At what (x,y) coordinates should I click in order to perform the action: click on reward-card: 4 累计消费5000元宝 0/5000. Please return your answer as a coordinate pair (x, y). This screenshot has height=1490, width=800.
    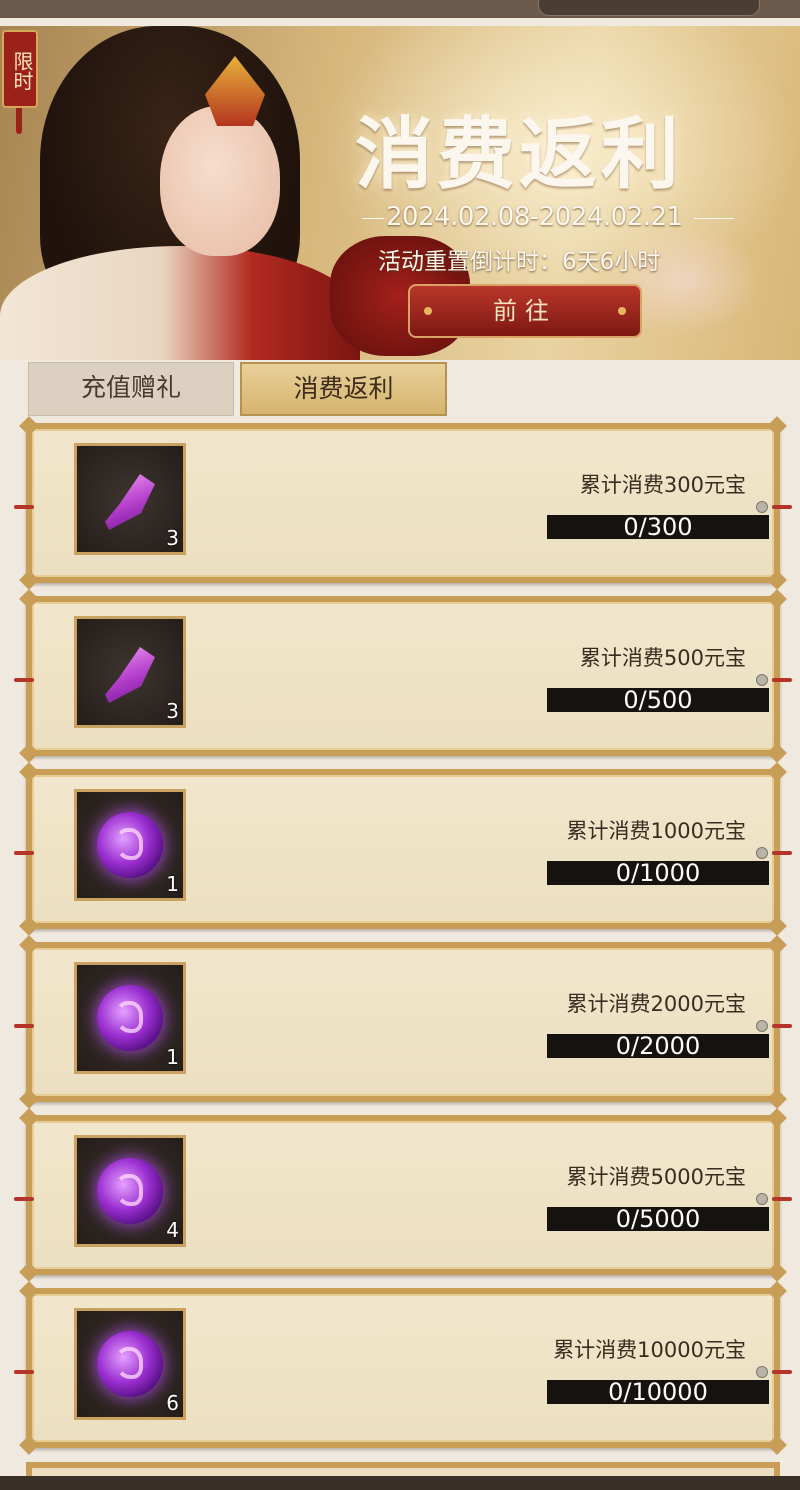
    Looking at the image, I should click on (403, 1195).